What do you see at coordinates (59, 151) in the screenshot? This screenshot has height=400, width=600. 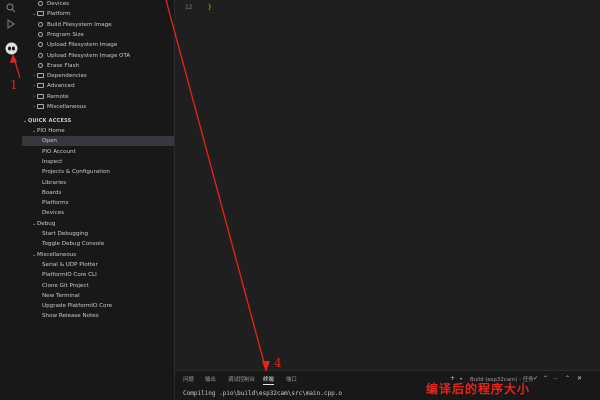 I see `tree-item-label: PIO Account` at bounding box center [59, 151].